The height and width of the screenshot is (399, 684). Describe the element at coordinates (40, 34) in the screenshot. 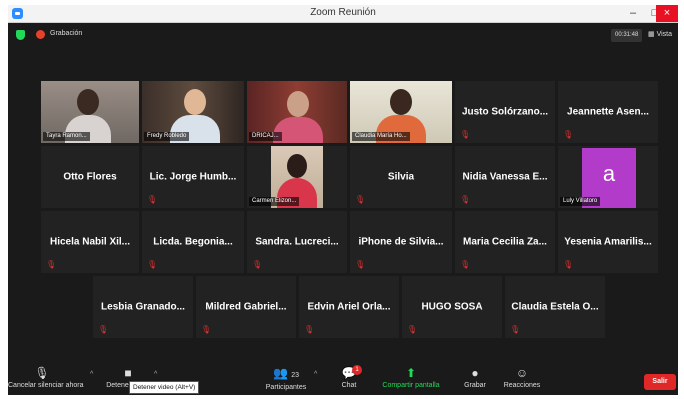

I see `recording-icon` at that location.